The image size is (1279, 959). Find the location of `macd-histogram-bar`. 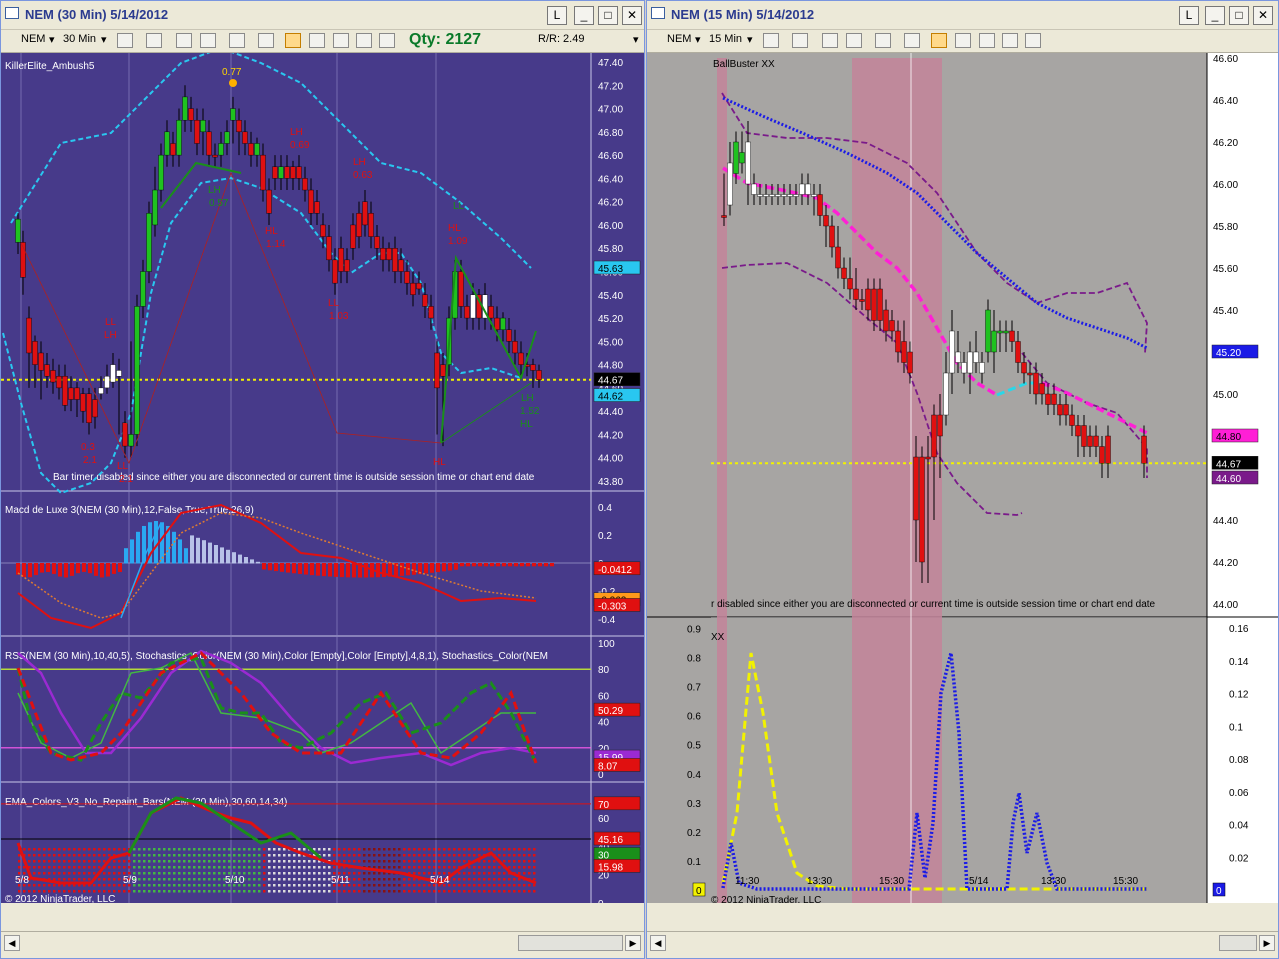

macd-histogram-bar is located at coordinates (354, 570).